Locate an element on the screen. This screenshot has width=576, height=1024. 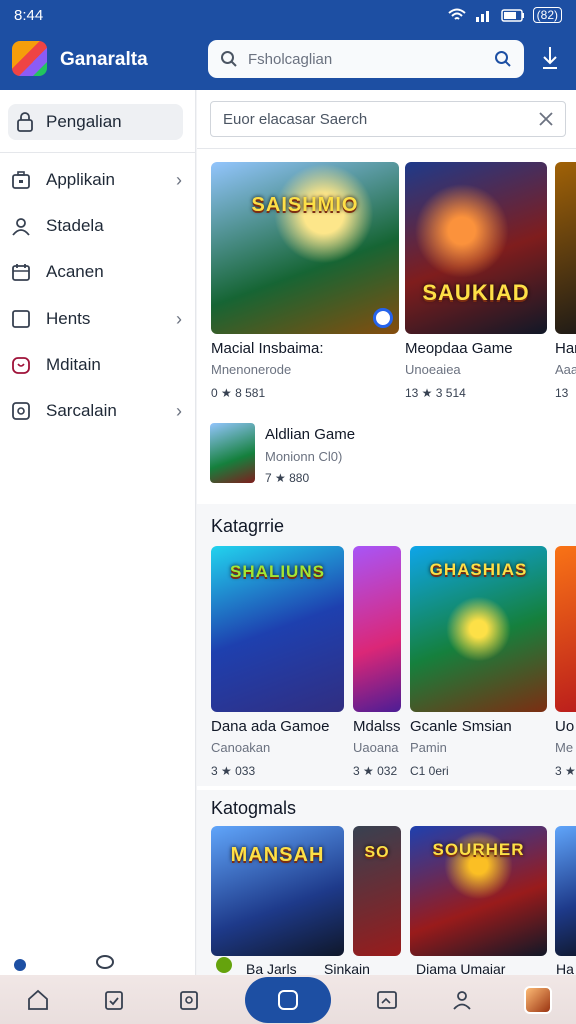
category-card is located at coordinates (565, 891).